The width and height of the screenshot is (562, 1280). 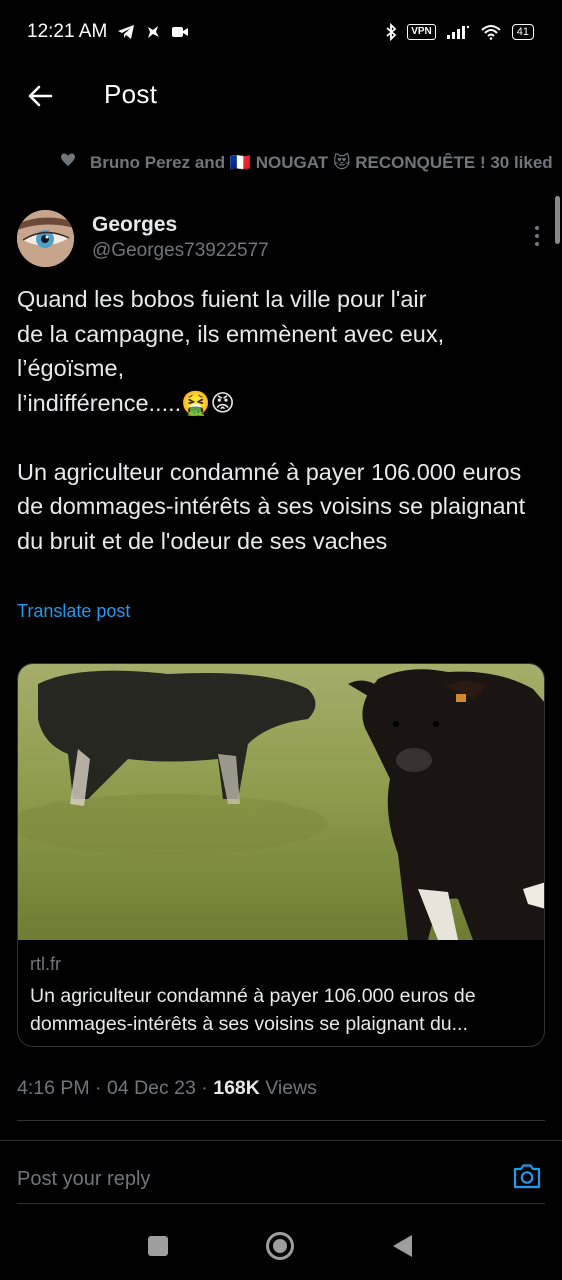 I want to click on recent-apps-button, so click(x=158, y=1246).